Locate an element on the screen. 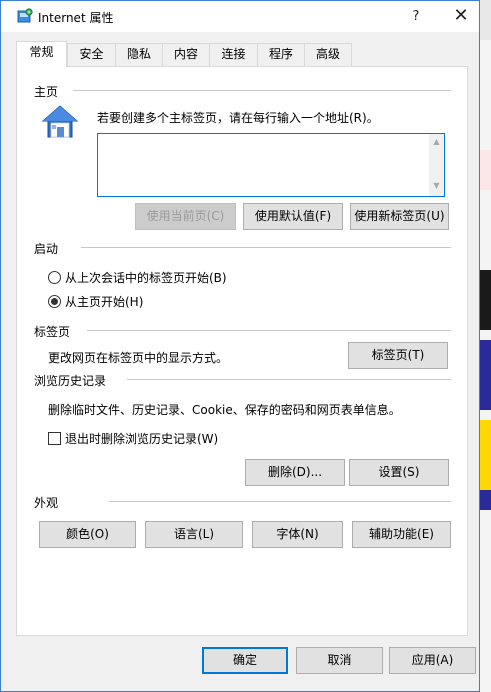 The image size is (491, 692). homepage-urls-textarea: ▲ ▼ is located at coordinates (271, 165).